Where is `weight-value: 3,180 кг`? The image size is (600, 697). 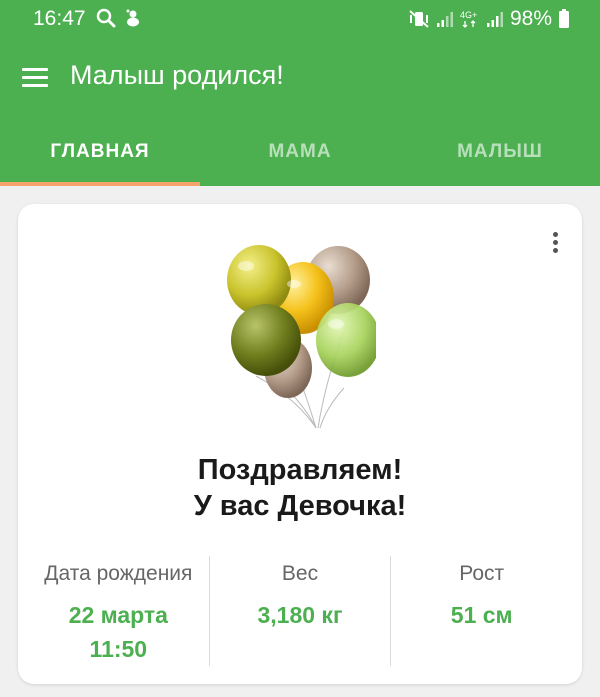 weight-value: 3,180 кг is located at coordinates (300, 615).